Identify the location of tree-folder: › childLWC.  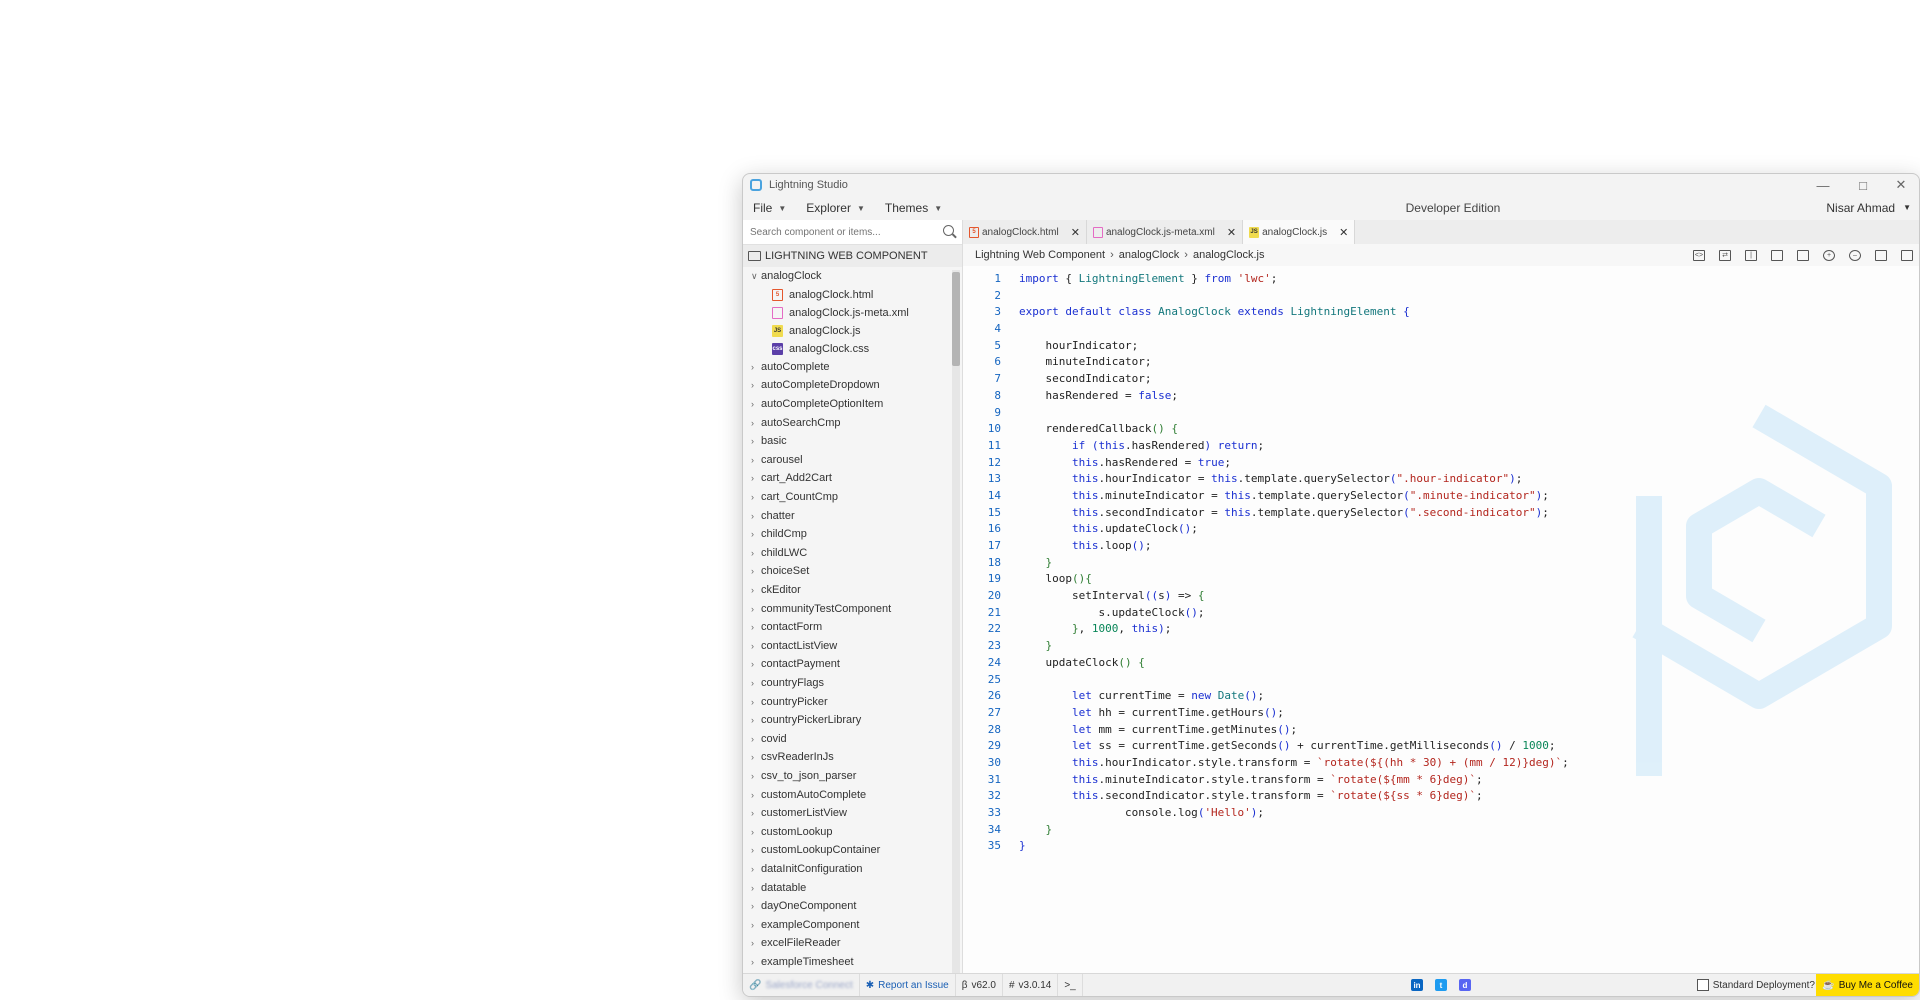
(852, 553).